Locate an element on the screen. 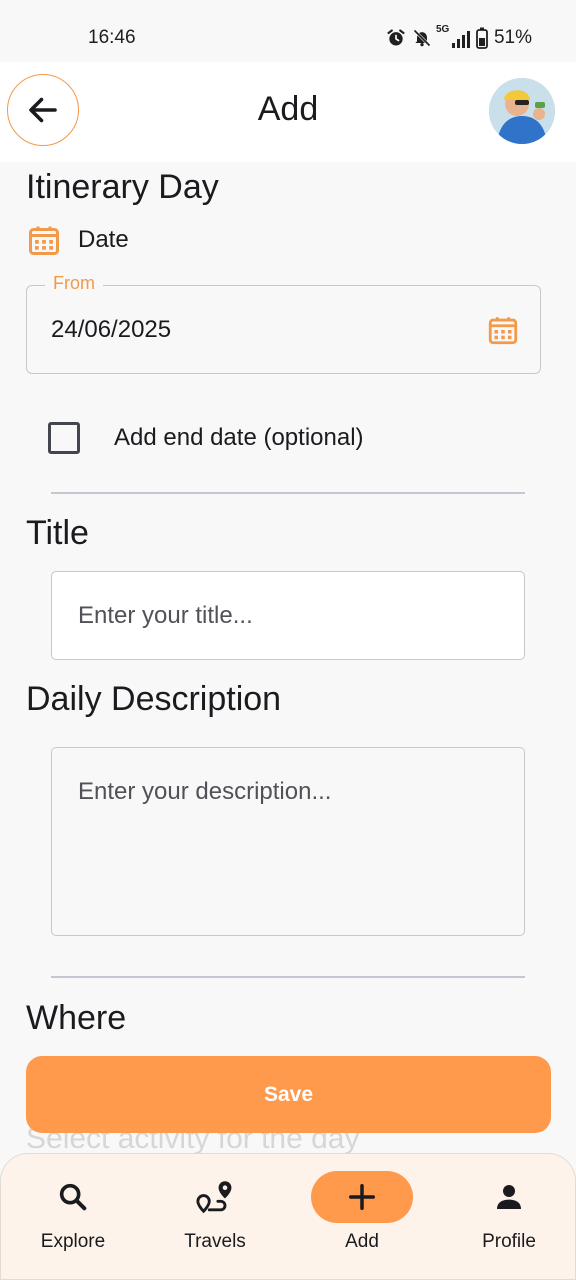  bottom-nav: Explore Travels Add Profile is located at coordinates (288, 1216).